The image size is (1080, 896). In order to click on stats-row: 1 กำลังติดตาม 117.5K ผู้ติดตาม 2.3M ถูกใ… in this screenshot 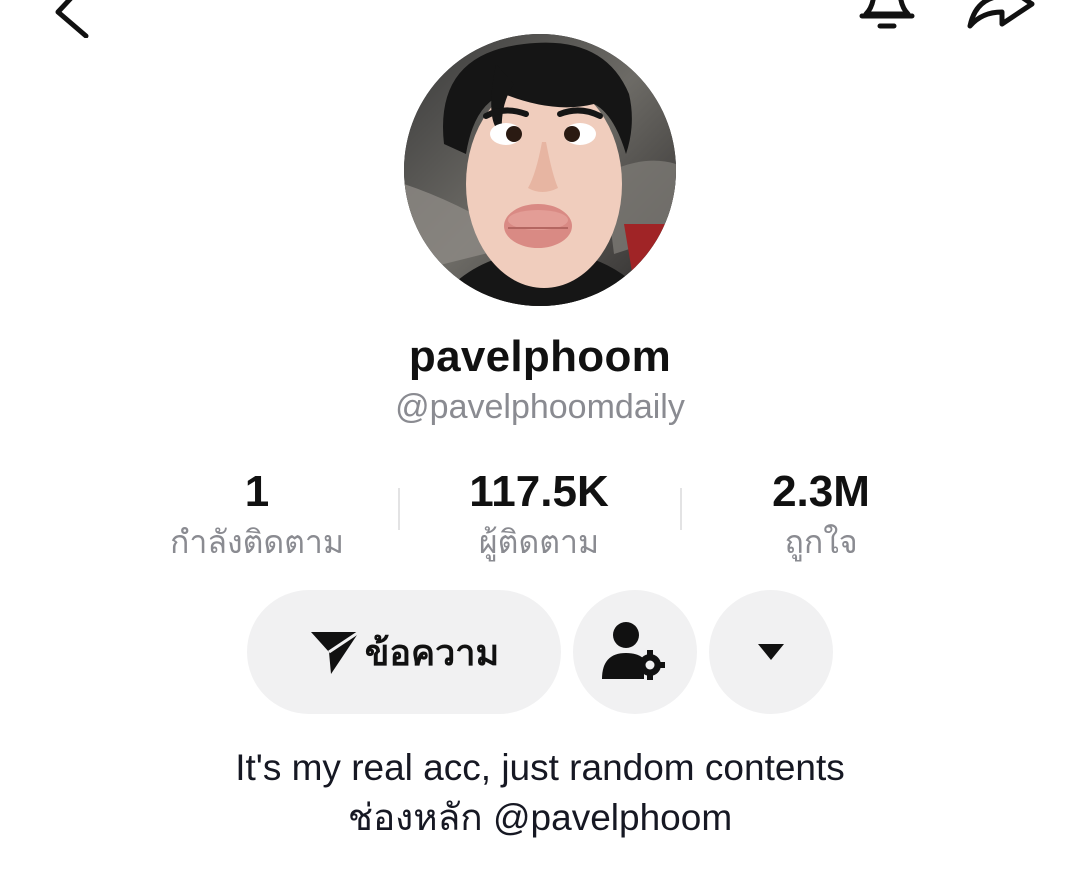, I will do `click(540, 516)`.